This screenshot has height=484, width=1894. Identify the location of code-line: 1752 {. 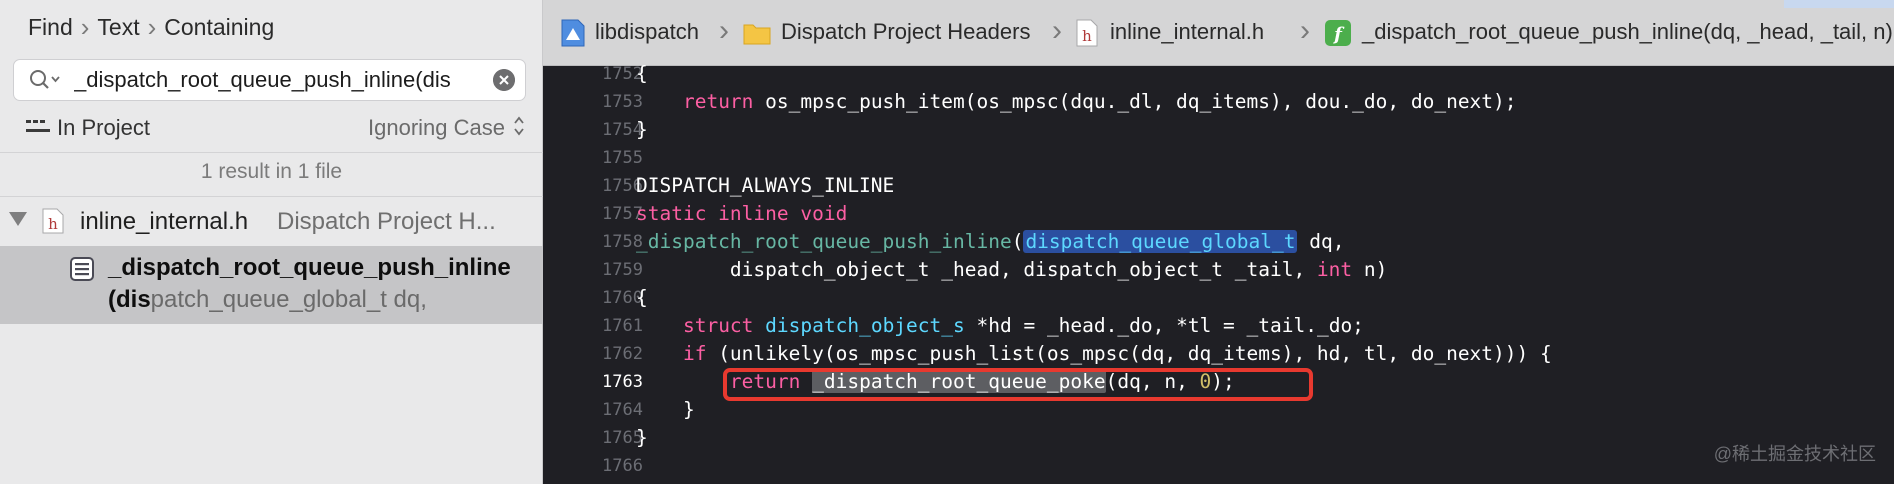
(1218, 74).